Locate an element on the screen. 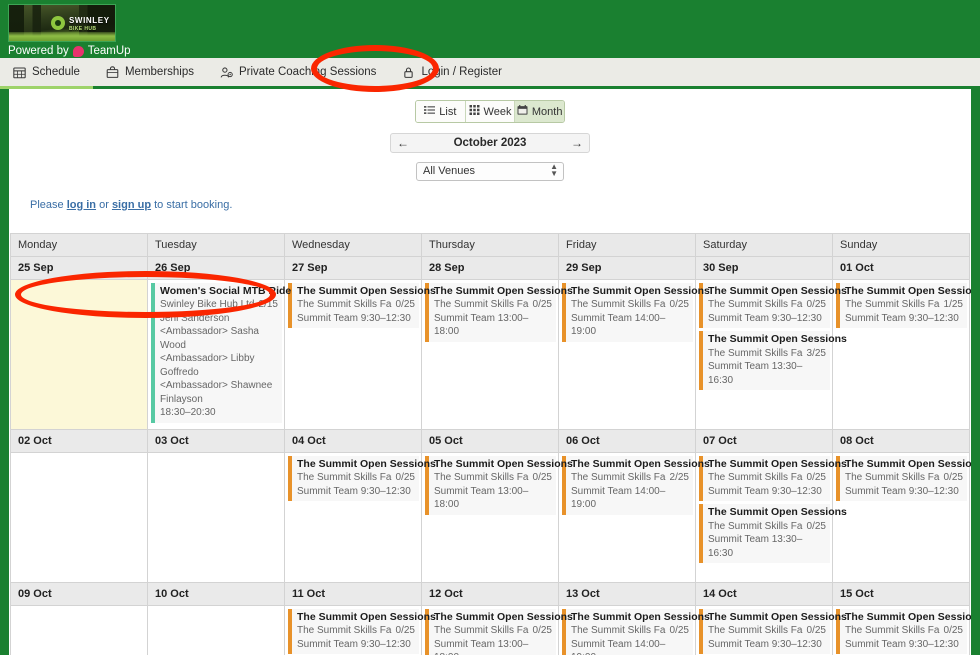 This screenshot has width=980, height=658. calendar-date-label: 13 Oct is located at coordinates (627, 593).